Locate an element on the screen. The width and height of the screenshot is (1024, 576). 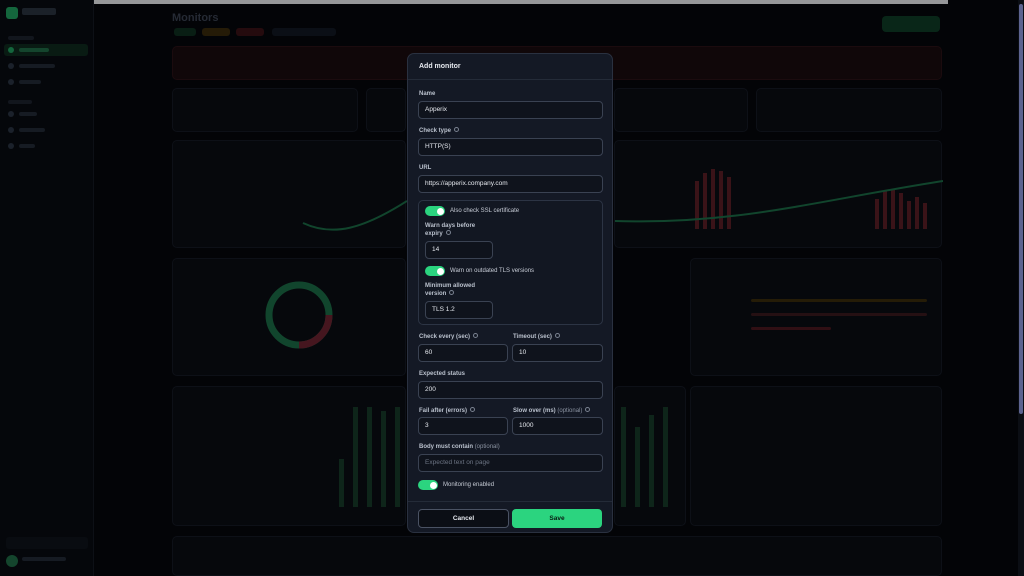
tls-warning-toggle is located at coordinates (435, 271).